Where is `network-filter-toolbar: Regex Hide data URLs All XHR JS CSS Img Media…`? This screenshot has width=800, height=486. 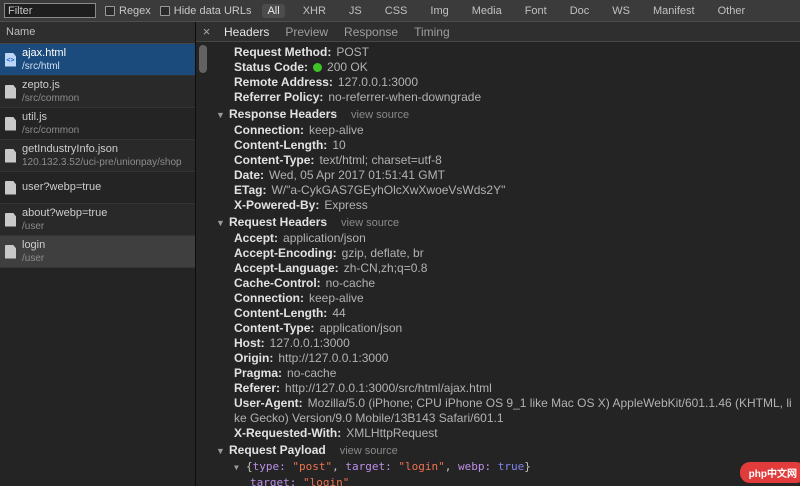 network-filter-toolbar: Regex Hide data URLs All XHR JS CSS Img Media… is located at coordinates (400, 11).